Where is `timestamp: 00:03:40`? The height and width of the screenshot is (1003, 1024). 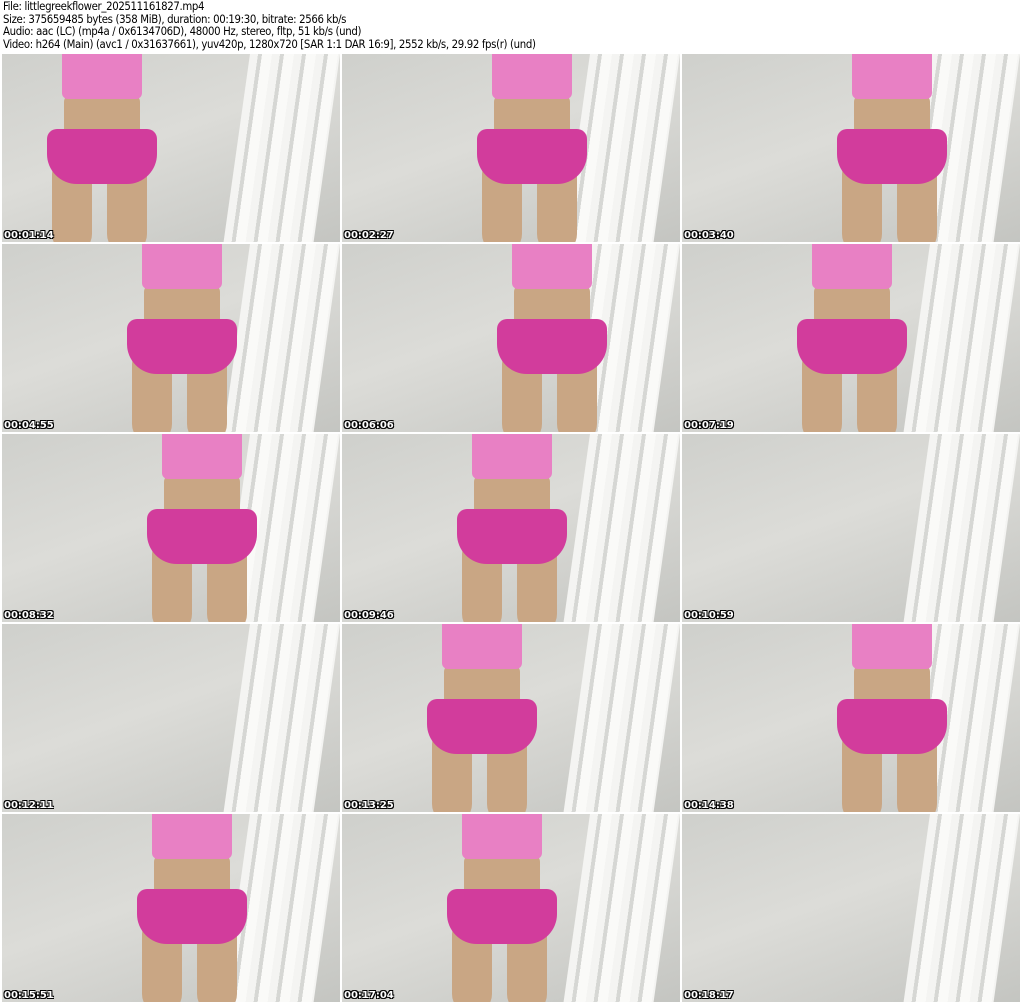
timestamp: 00:03:40 is located at coordinates (709, 235).